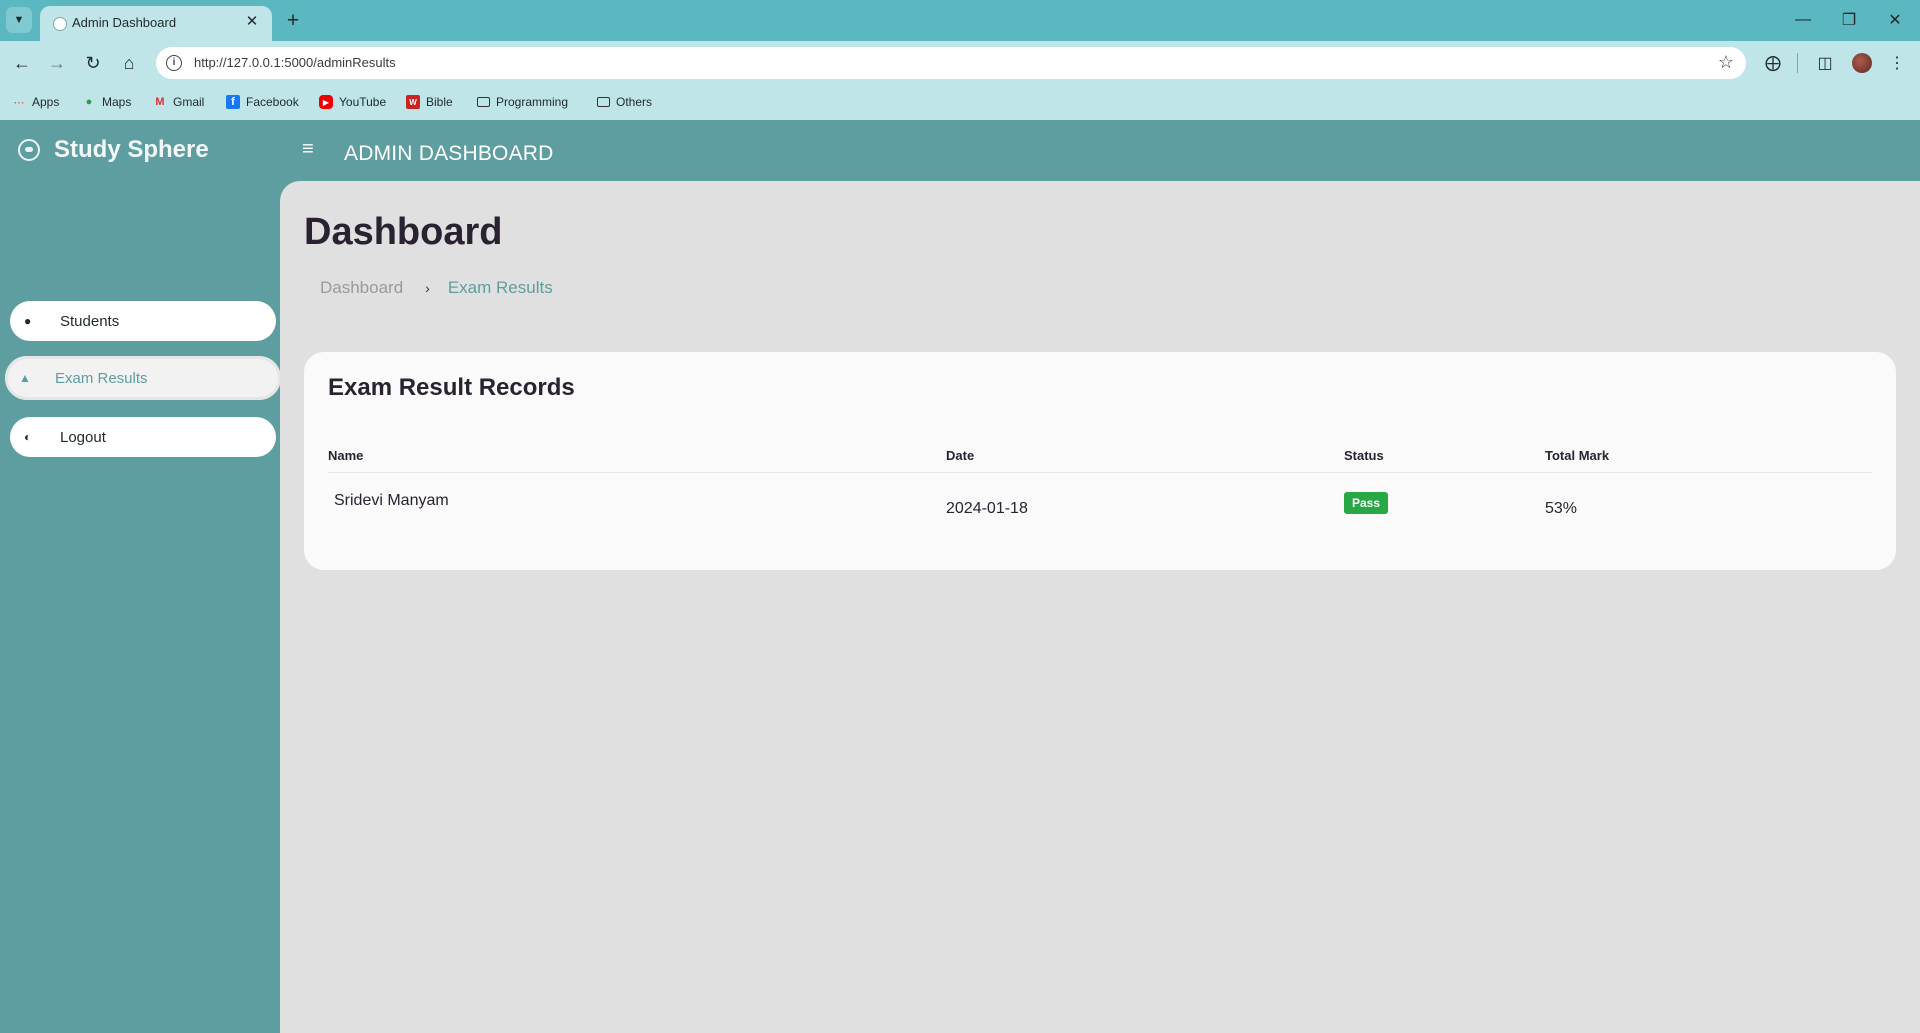 This screenshot has width=1920, height=1033. Describe the element at coordinates (987, 508) in the screenshot. I see `cell-date: 2024-01-18` at that location.